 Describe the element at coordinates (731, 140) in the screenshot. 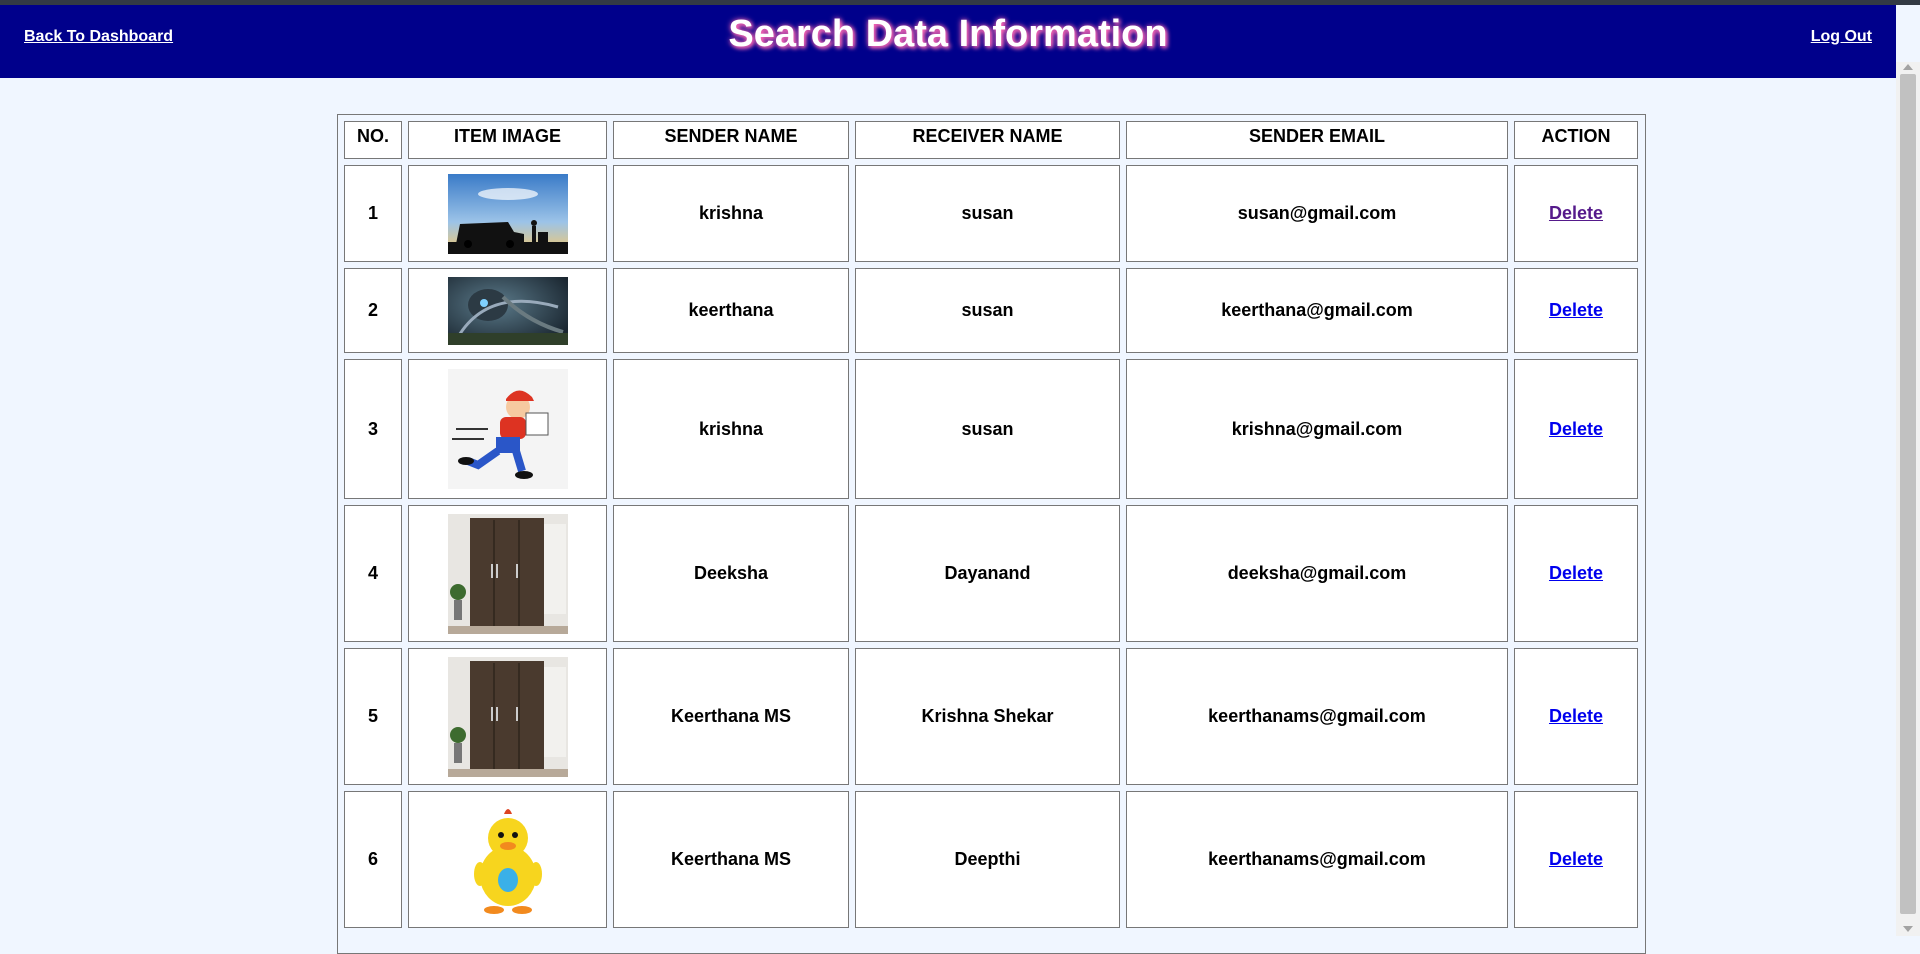

I see `column-header-sender-name: SENDER NAME` at that location.